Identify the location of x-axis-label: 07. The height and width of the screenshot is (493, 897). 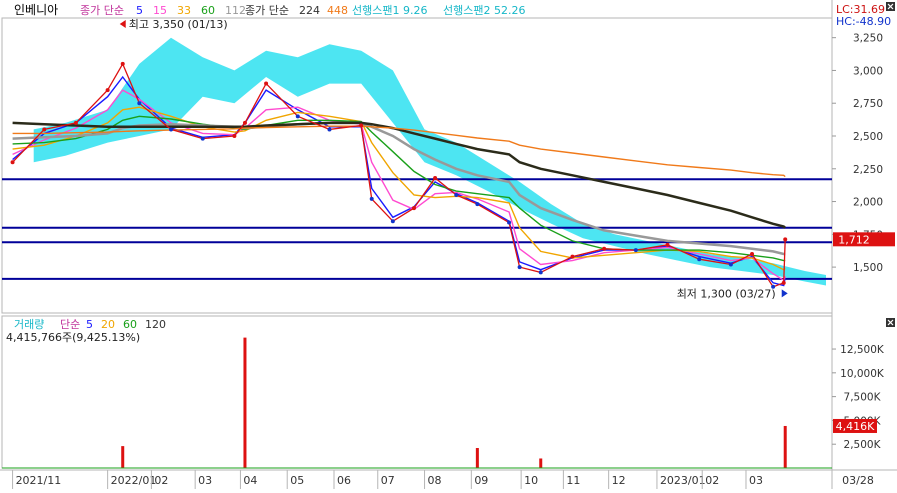
(388, 480).